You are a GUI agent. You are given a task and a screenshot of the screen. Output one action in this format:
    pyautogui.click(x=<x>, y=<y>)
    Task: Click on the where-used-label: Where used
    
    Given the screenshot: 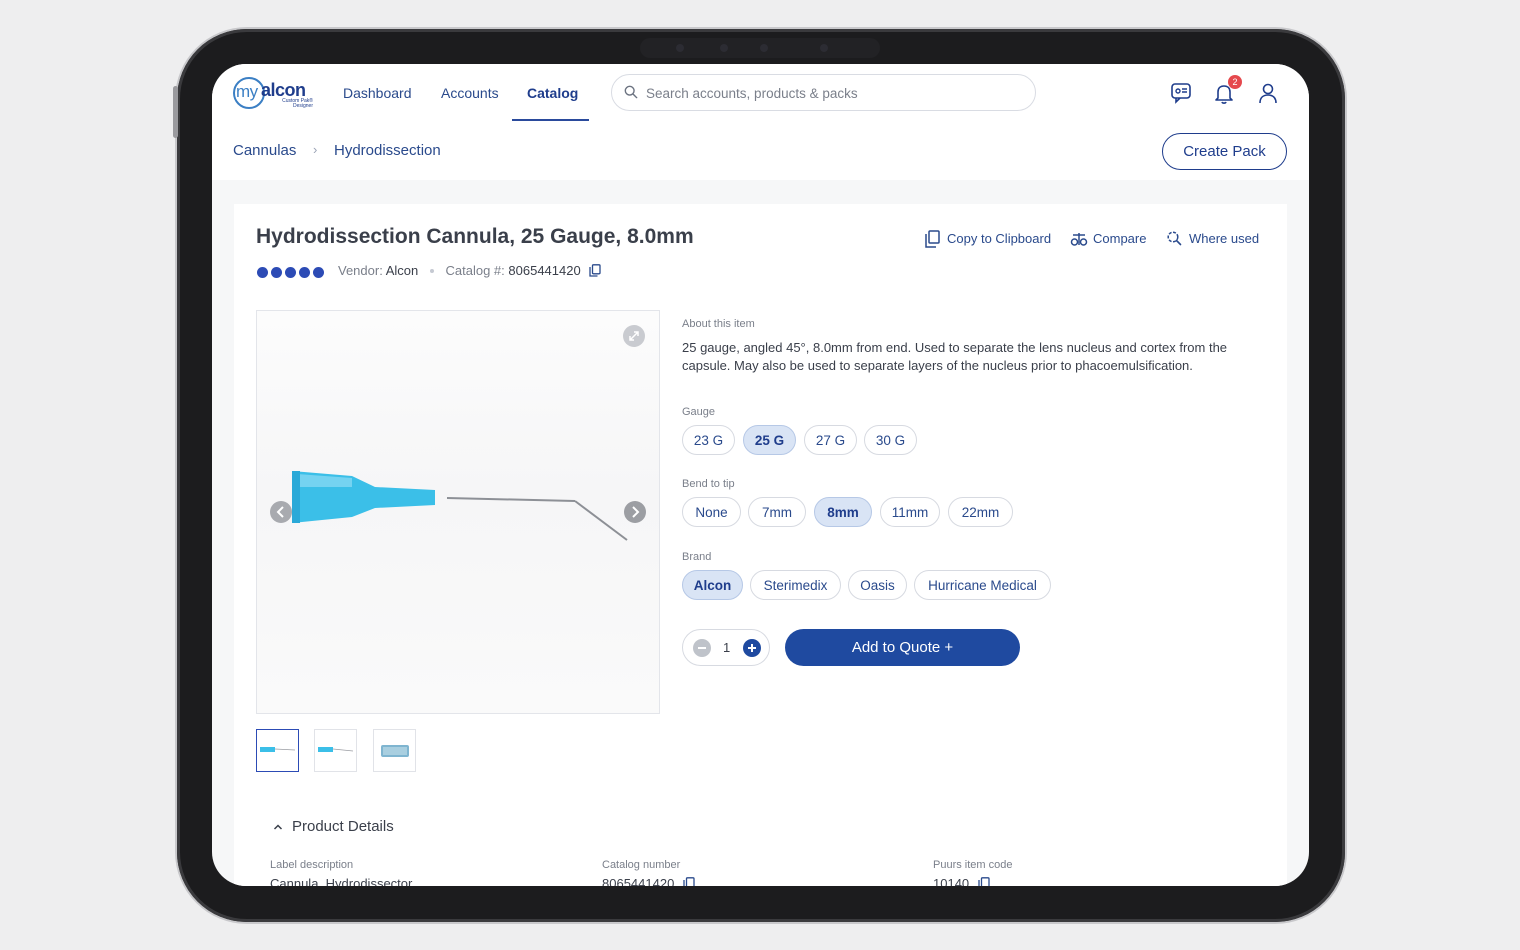 What is the action you would take?
    pyautogui.click(x=1224, y=238)
    